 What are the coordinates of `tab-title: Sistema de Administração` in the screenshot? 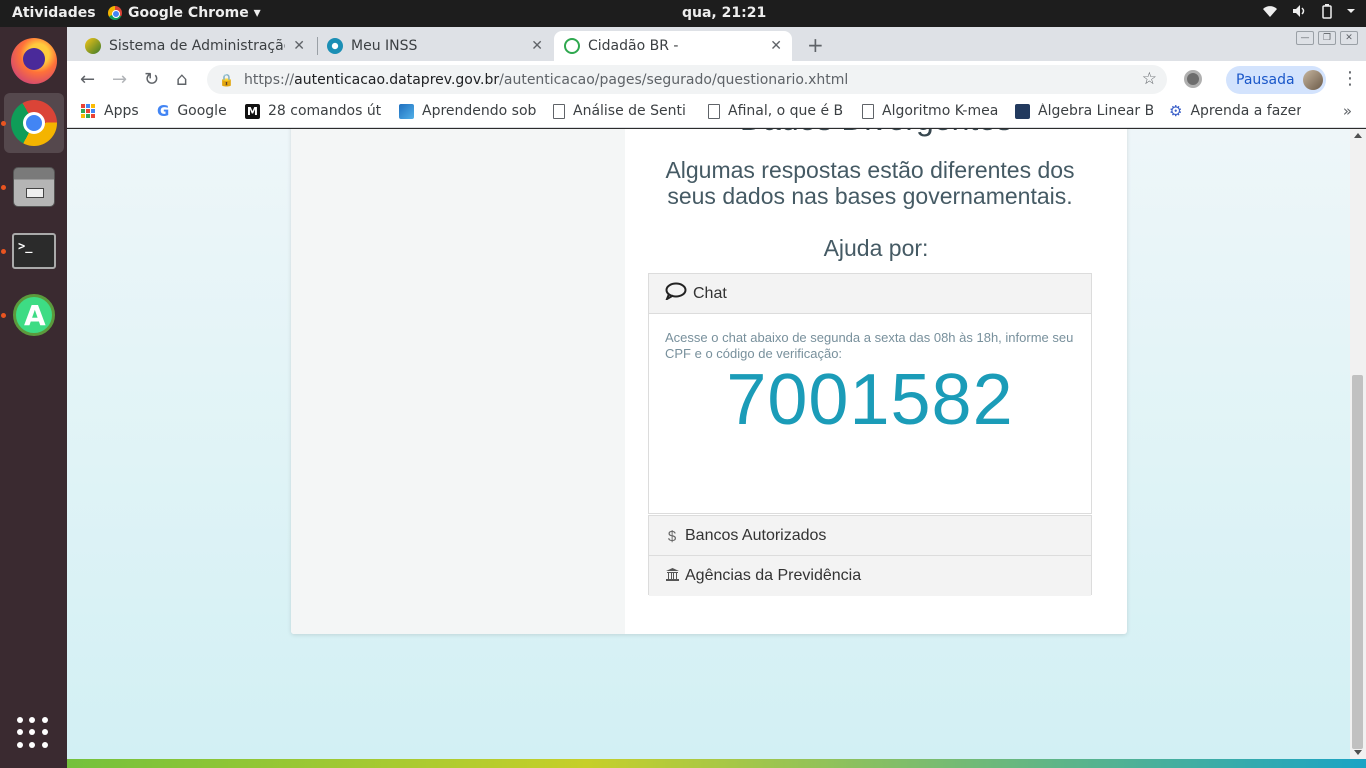 It's located at (197, 46).